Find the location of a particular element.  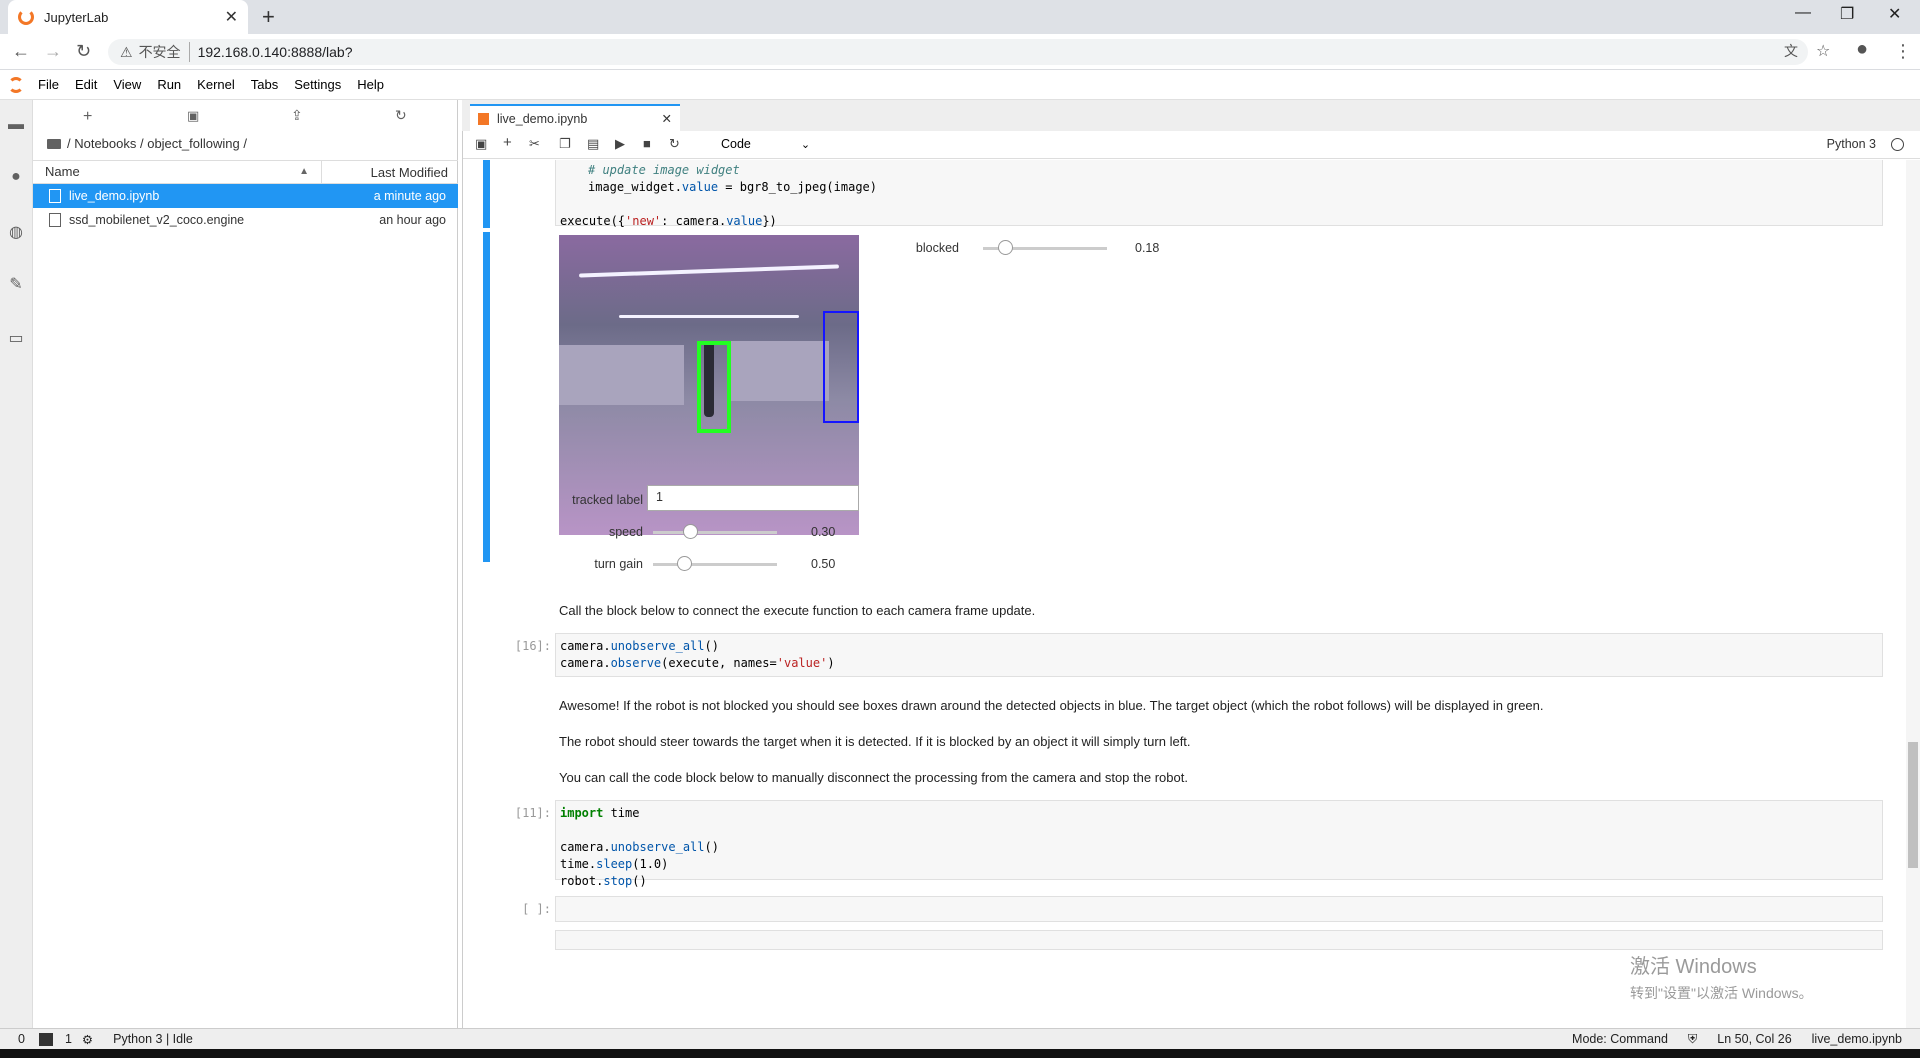

left-sidebar: ▬ ● ◍ ✎ ▭ is located at coordinates (16, 564).